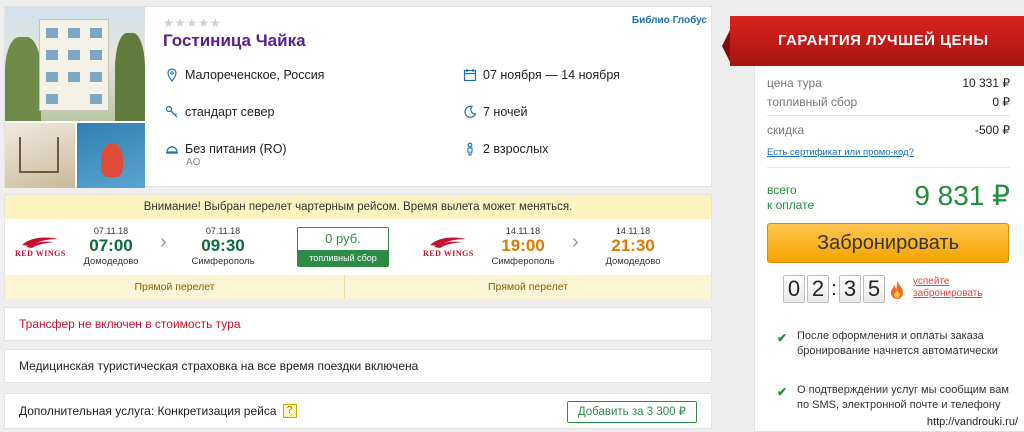  Describe the element at coordinates (633, 231) in the screenshot. I see `arrival-date: 14.11.18` at that location.